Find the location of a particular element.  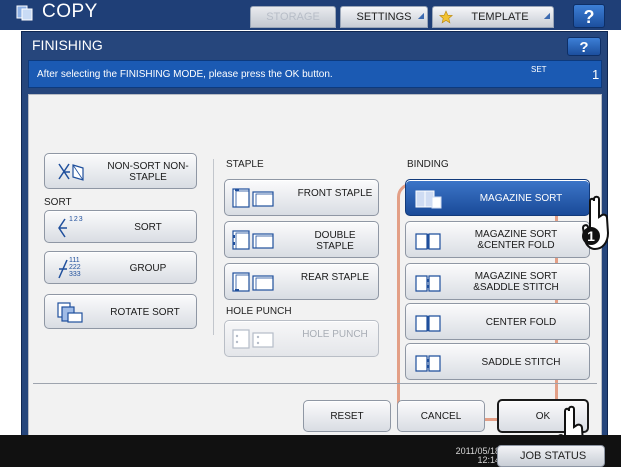

reset-label: RESET is located at coordinates (347, 416).